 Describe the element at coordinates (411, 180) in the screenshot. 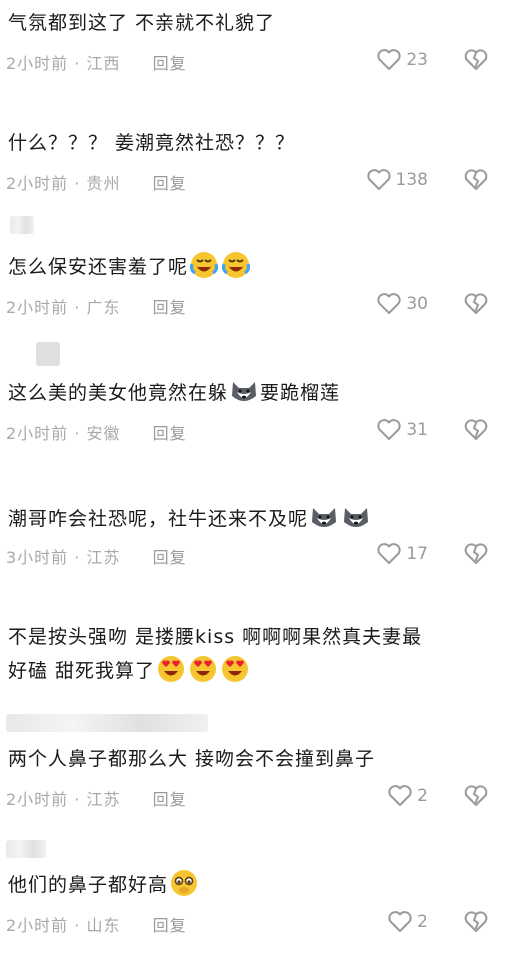

I see `like-count: 138` at that location.